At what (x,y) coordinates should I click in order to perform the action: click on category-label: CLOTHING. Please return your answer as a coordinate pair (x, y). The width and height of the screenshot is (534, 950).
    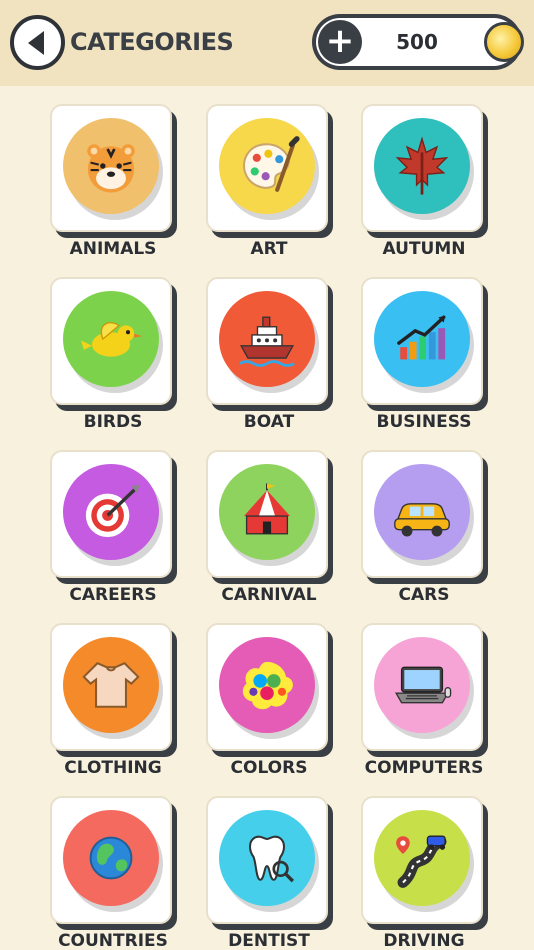
    Looking at the image, I should click on (113, 768).